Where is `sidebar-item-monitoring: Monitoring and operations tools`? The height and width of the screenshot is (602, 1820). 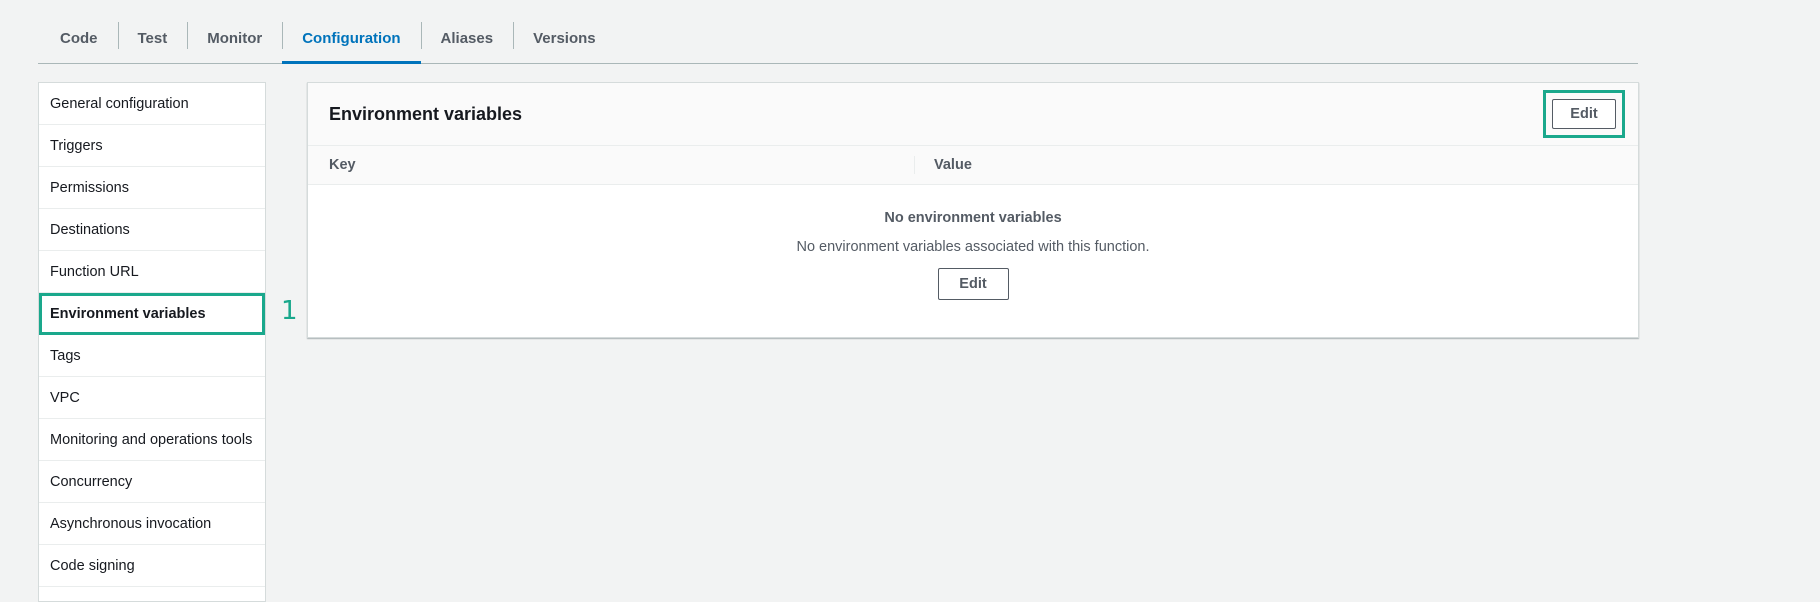
sidebar-item-monitoring: Monitoring and operations tools is located at coordinates (152, 440).